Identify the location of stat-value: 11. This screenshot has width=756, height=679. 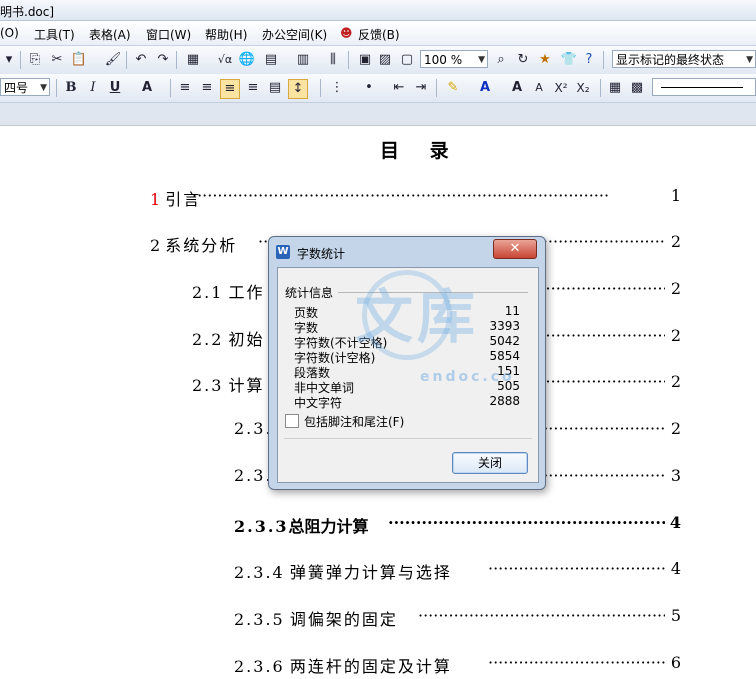
(512, 311).